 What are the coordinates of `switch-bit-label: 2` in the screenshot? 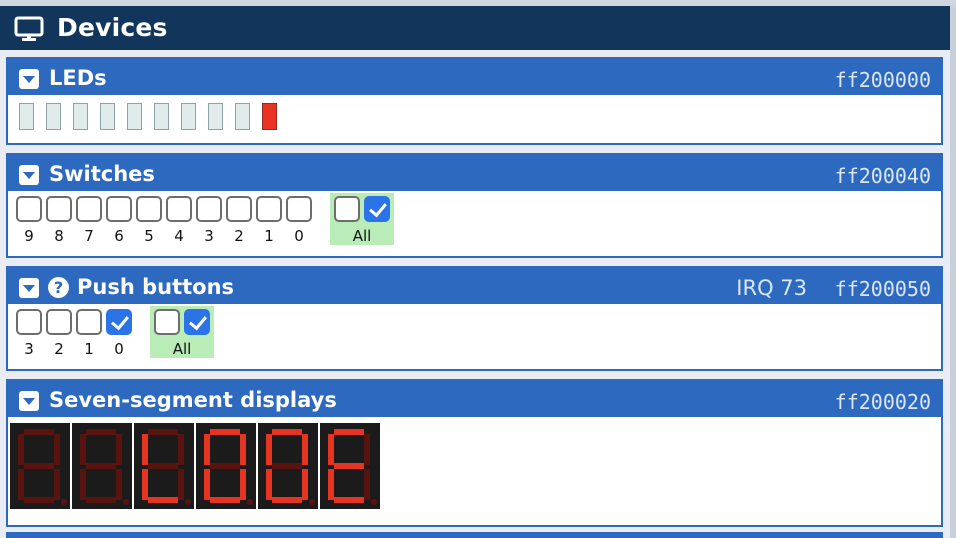 It's located at (239, 236).